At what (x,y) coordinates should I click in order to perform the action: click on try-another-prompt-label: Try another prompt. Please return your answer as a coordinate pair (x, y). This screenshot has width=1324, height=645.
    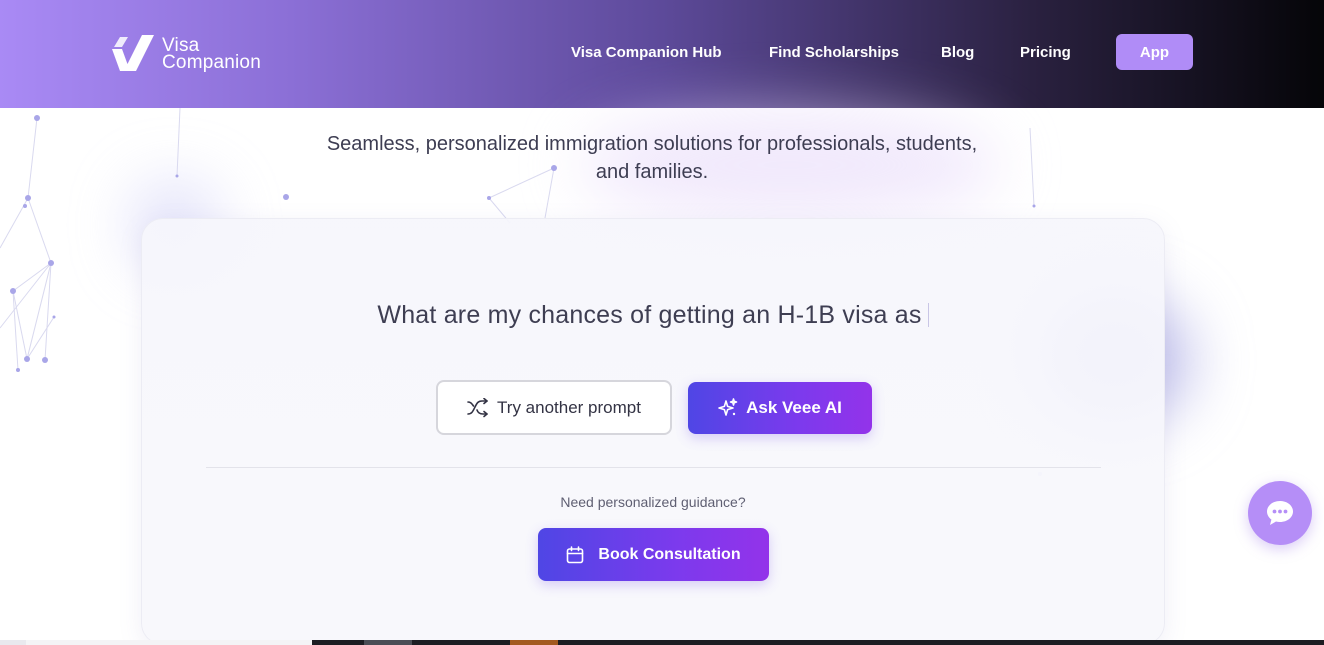
    Looking at the image, I should click on (569, 407).